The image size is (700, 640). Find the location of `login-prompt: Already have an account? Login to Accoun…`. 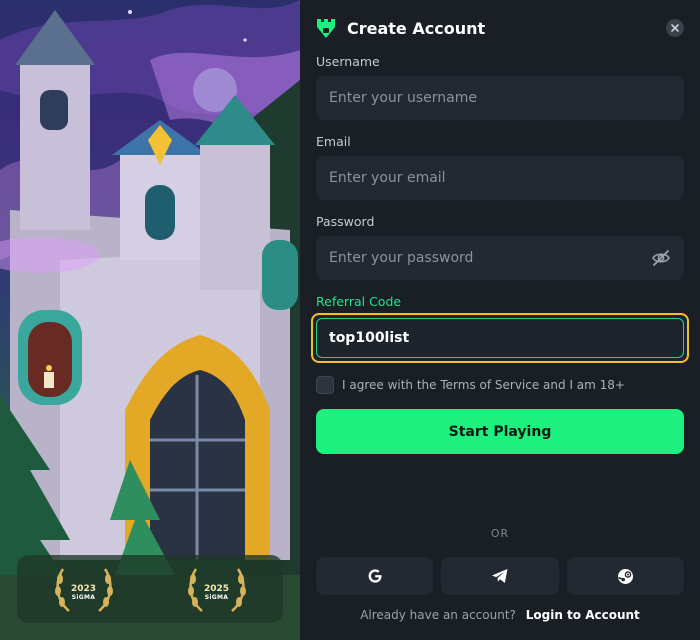

login-prompt: Already have an account? Login to Accoun… is located at coordinates (500, 615).